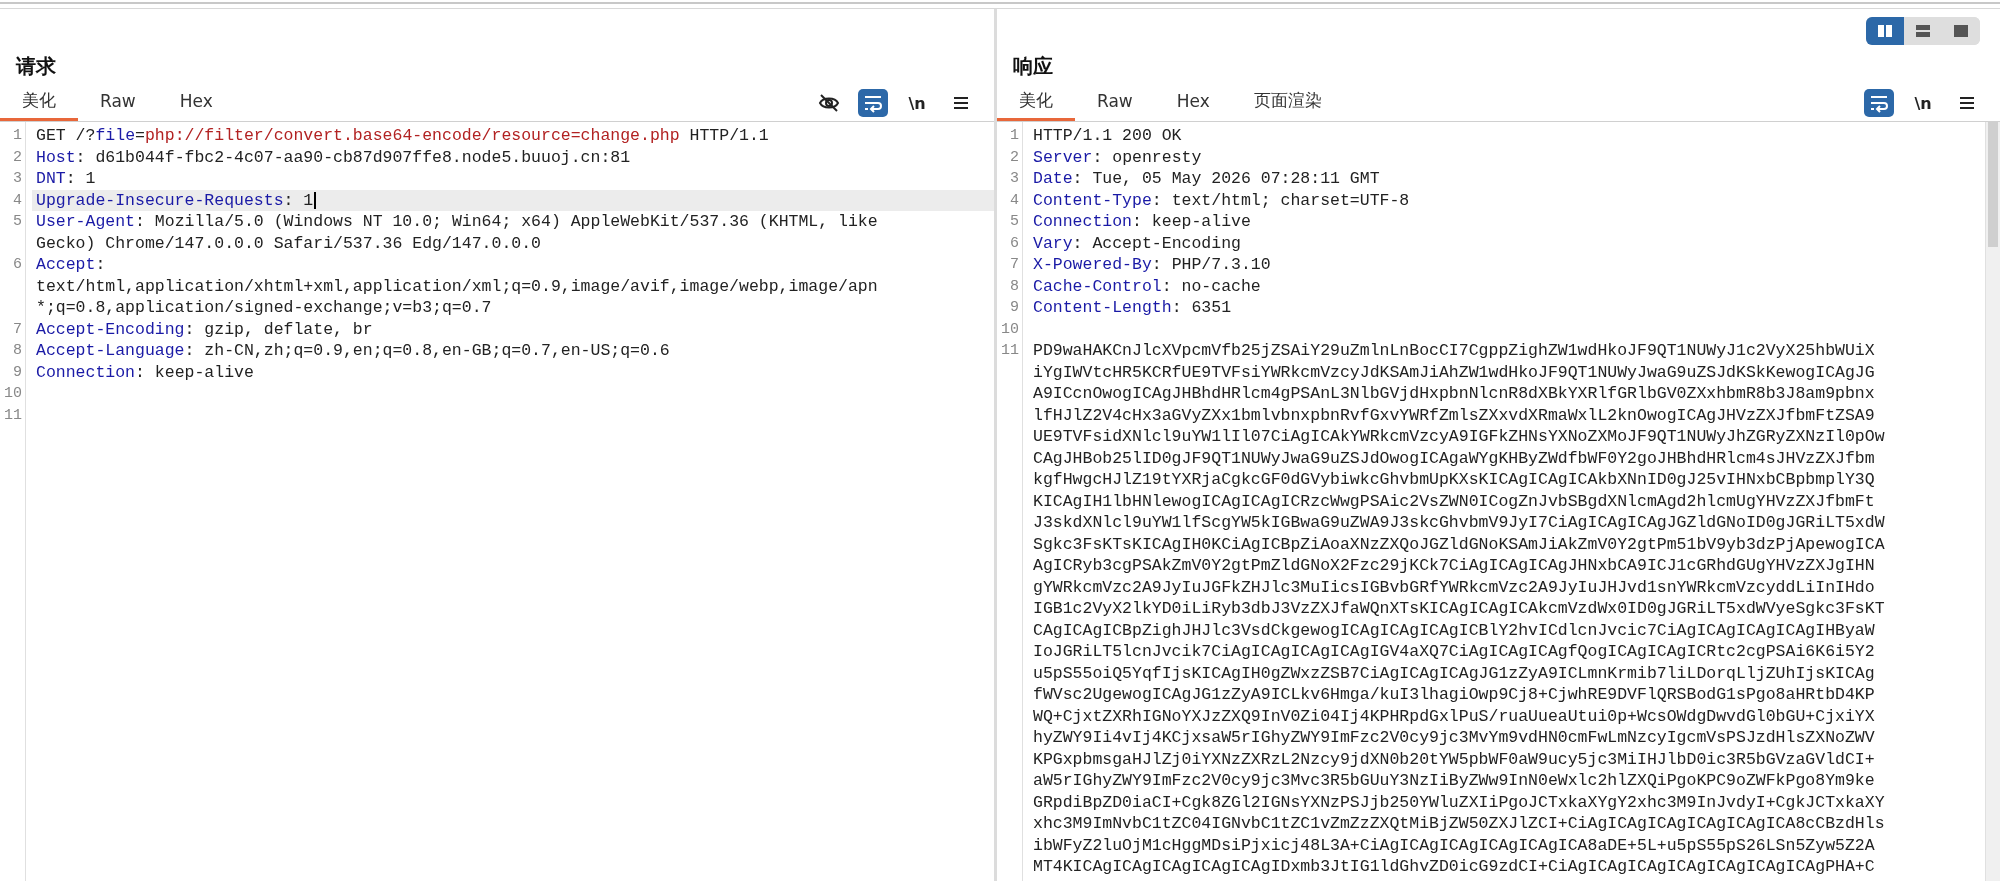 The image size is (2000, 881). Describe the element at coordinates (1454, 566) in the screenshot. I see `code-line: AgICRyb3cgPSAkZmV0Y2gtPmZldGNoX2Fzc29jKCk7CiAgICAgICAgJHNxbCA9ICJ1cGRhdGUgYHVzZXJgIHN` at that location.